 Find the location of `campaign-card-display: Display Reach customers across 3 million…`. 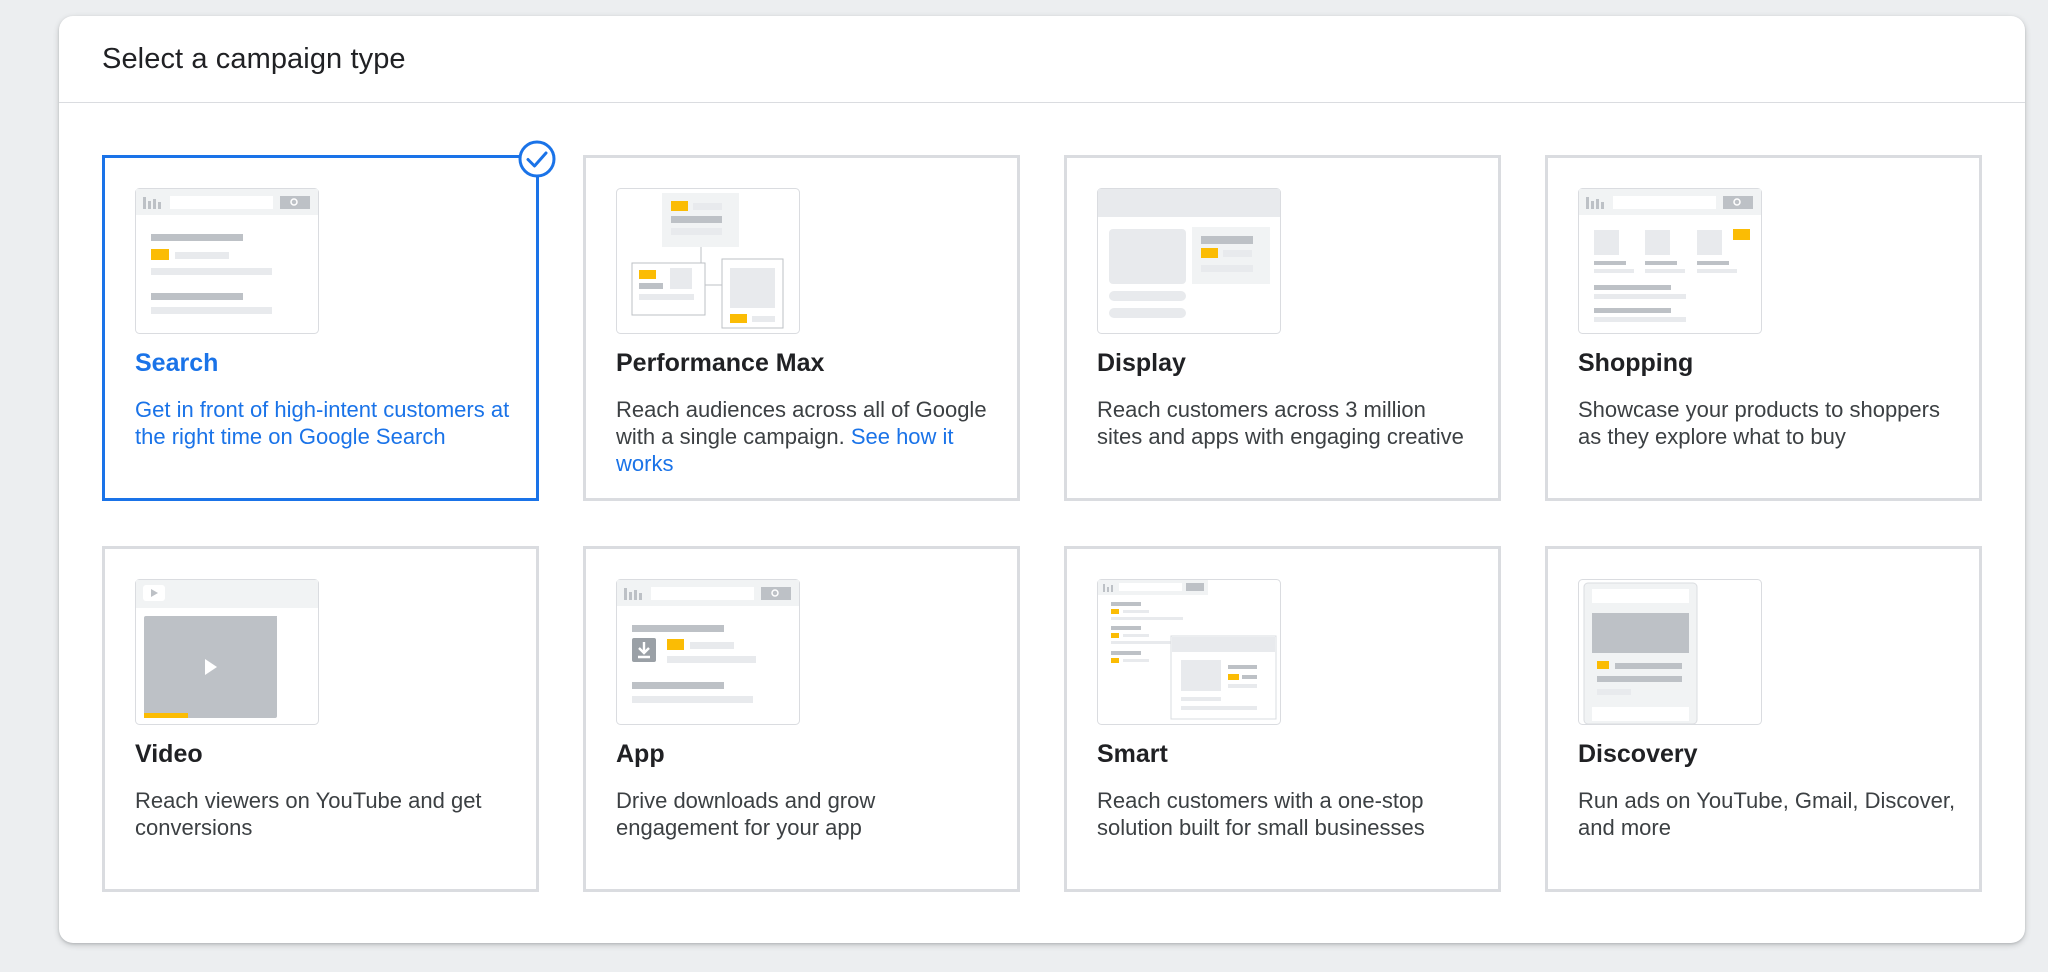

campaign-card-display: Display Reach customers across 3 million… is located at coordinates (1282, 328).